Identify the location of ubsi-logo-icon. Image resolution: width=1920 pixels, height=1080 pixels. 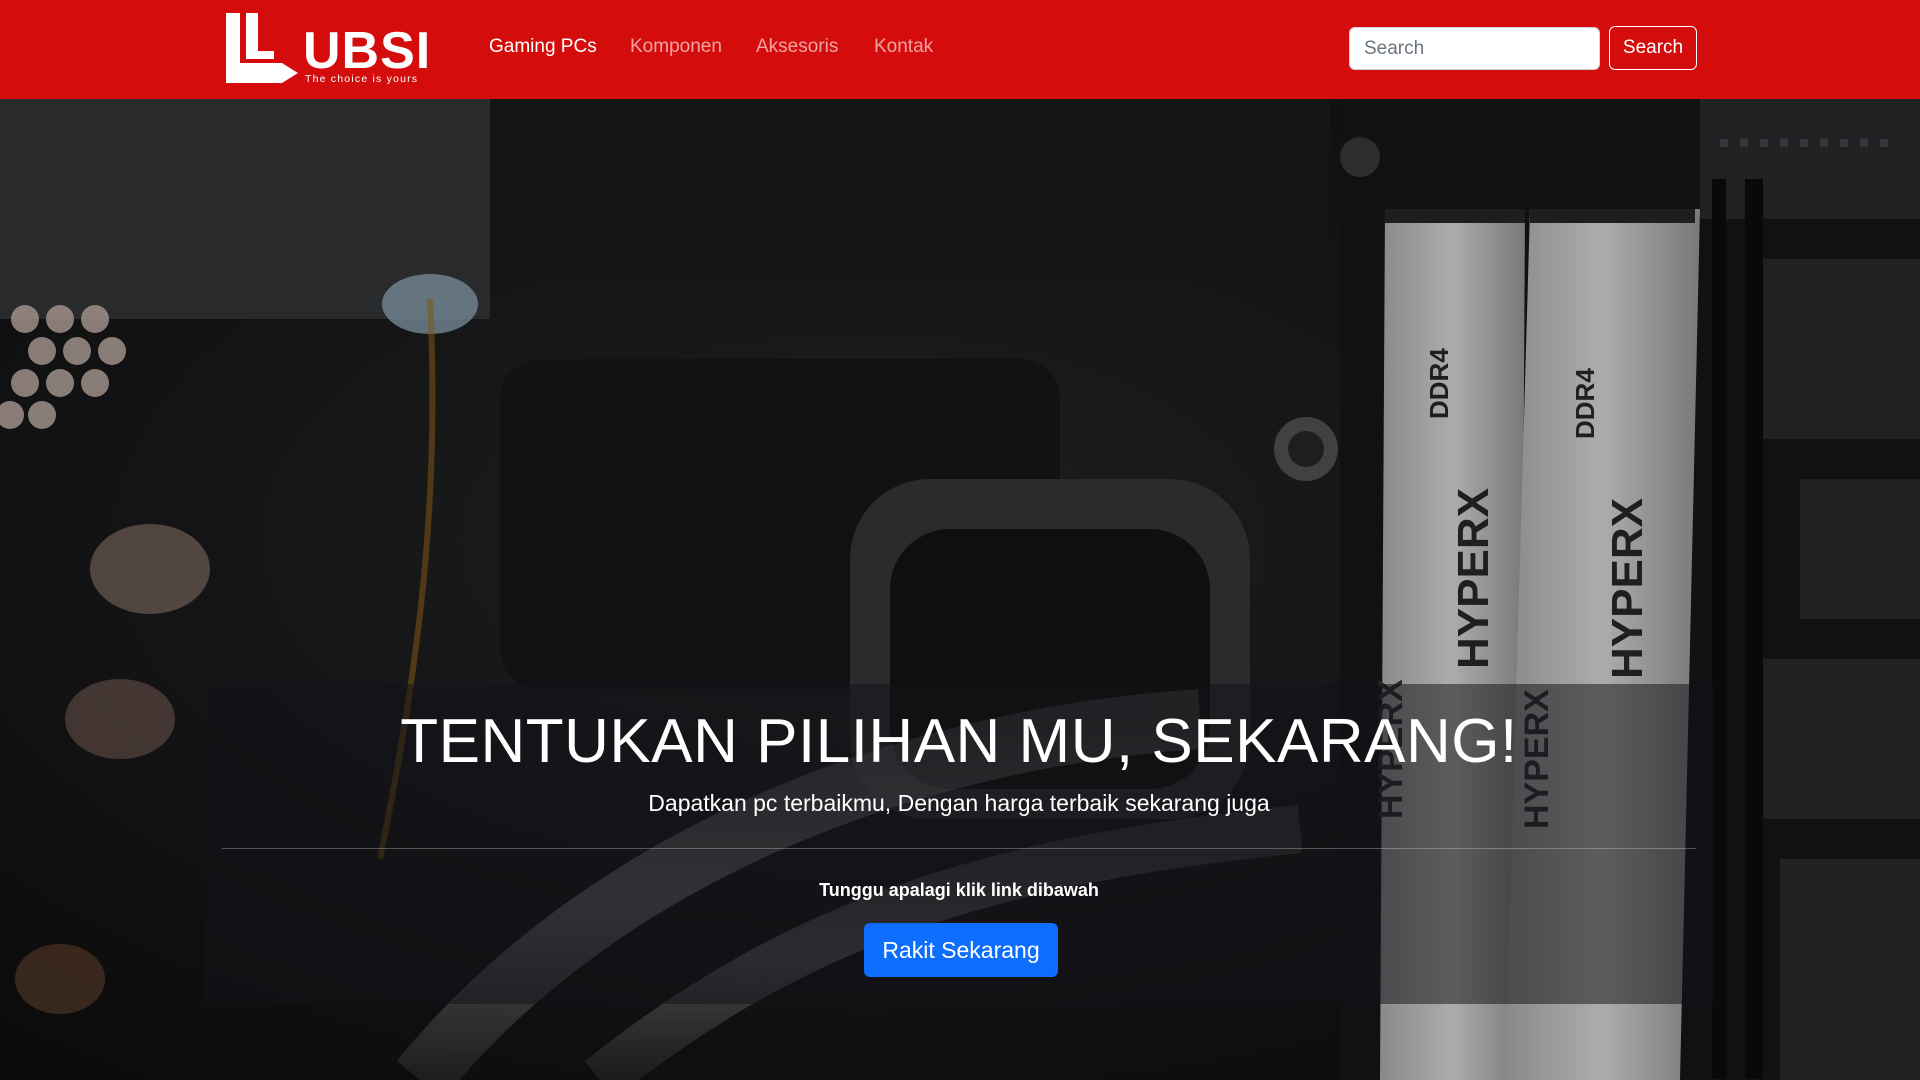
(262, 48).